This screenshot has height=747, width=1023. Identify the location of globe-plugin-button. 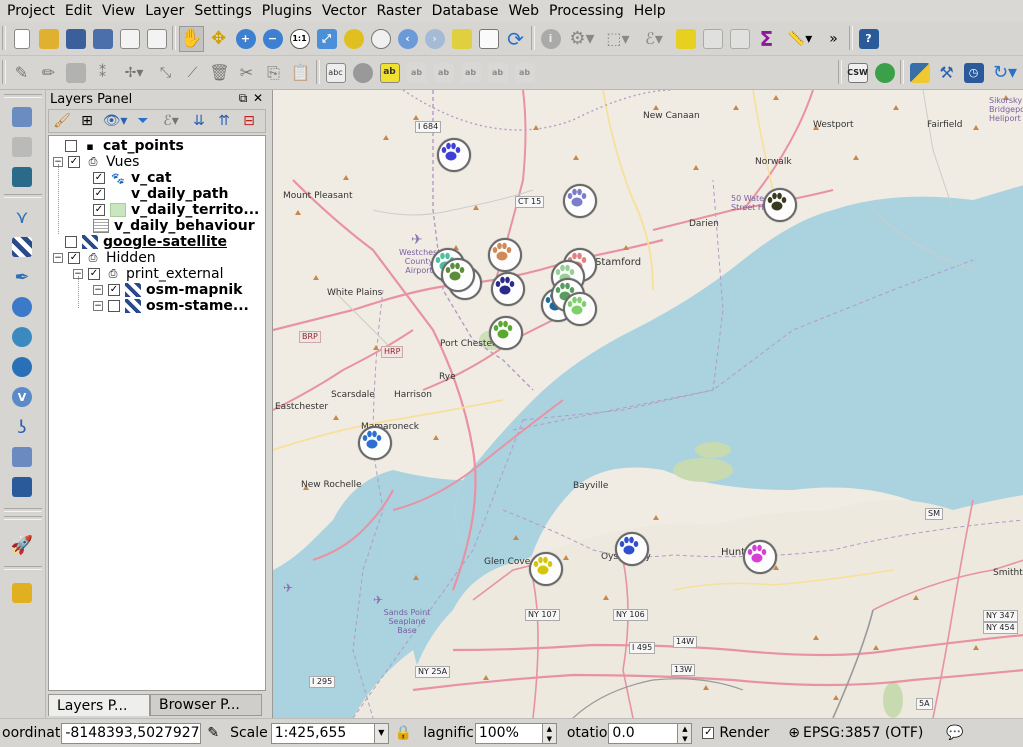
(884, 73).